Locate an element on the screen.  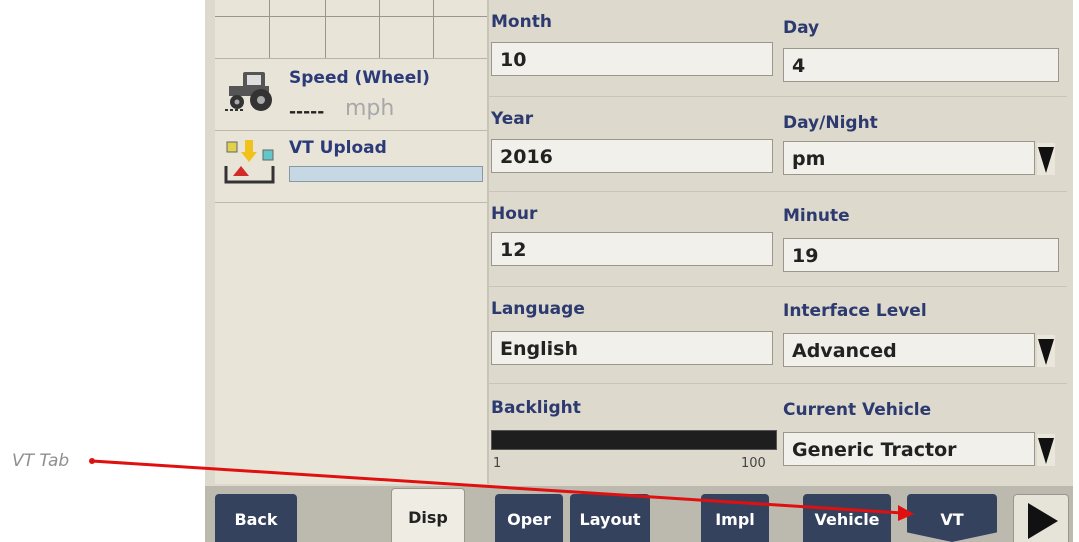
backlight-slider is located at coordinates (634, 440).